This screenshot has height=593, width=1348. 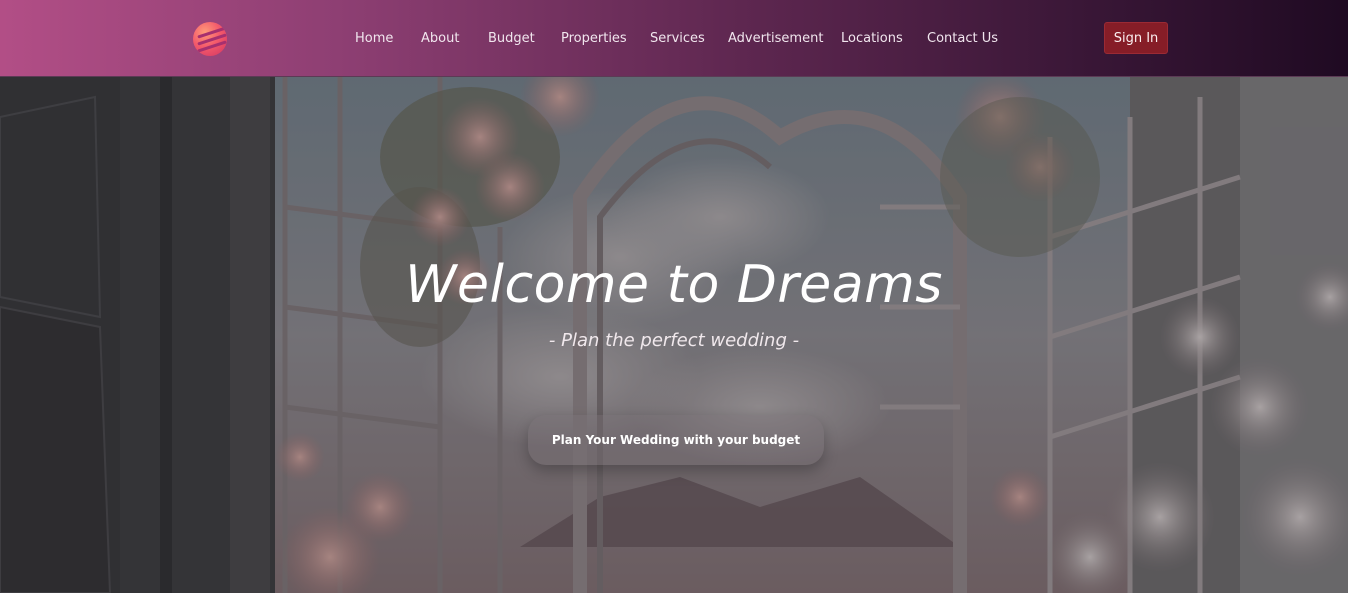 What do you see at coordinates (962, 38) in the screenshot?
I see `nav-contact-us: Contact Us` at bounding box center [962, 38].